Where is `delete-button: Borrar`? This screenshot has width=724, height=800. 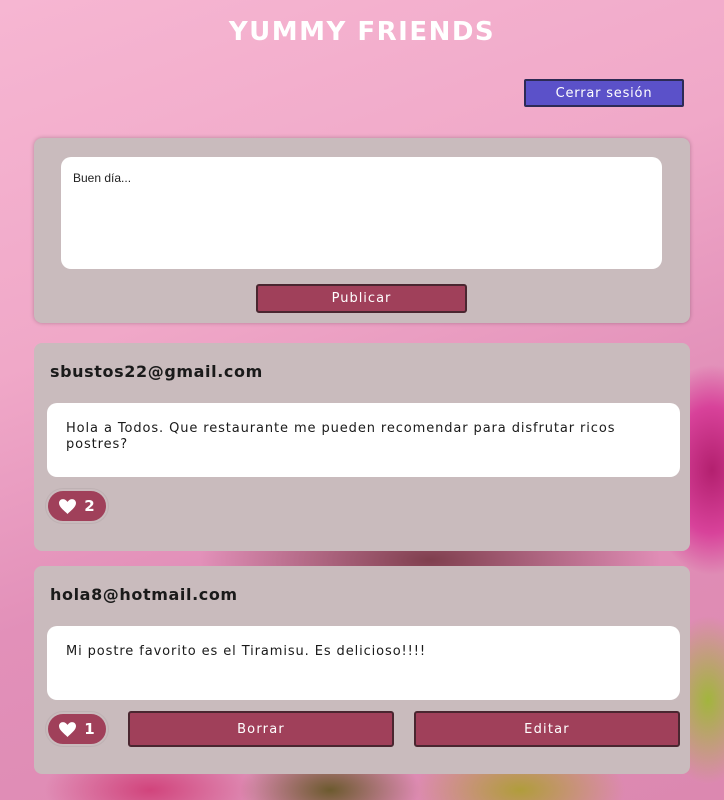
delete-button: Borrar is located at coordinates (261, 729).